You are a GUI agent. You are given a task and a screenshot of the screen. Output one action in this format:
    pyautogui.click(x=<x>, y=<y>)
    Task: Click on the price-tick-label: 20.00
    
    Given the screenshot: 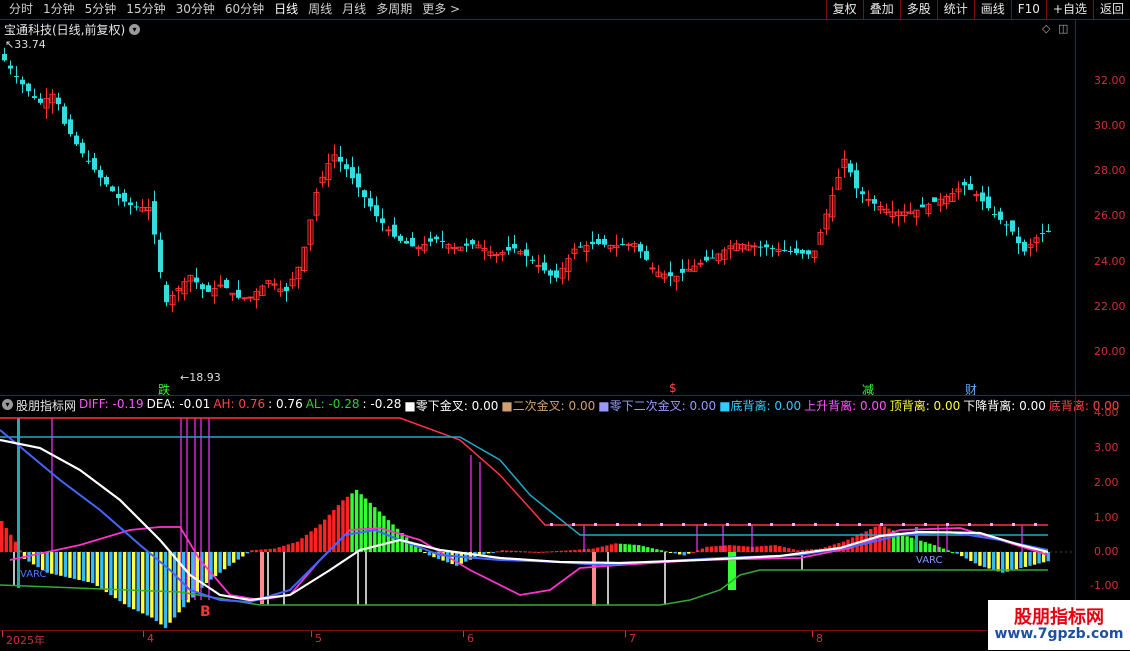 What is the action you would take?
    pyautogui.click(x=1110, y=351)
    